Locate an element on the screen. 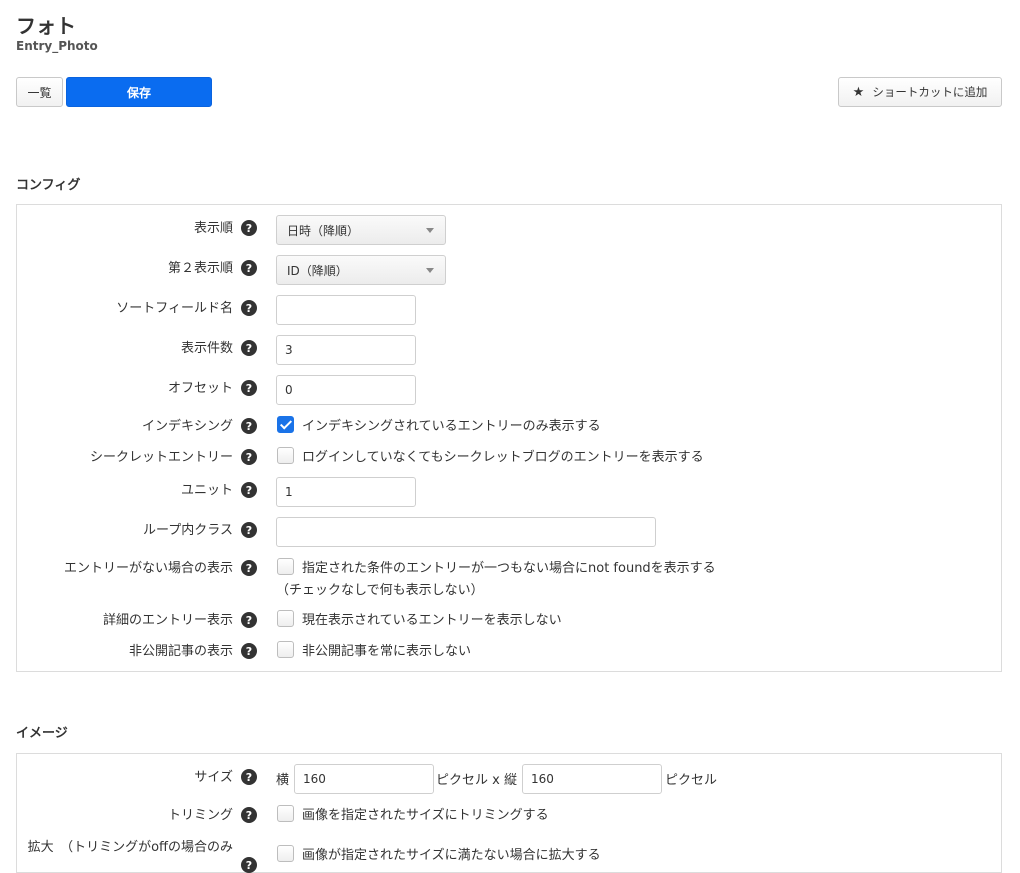 This screenshot has width=1020, height=873. detail-checkbox is located at coordinates (285, 618).